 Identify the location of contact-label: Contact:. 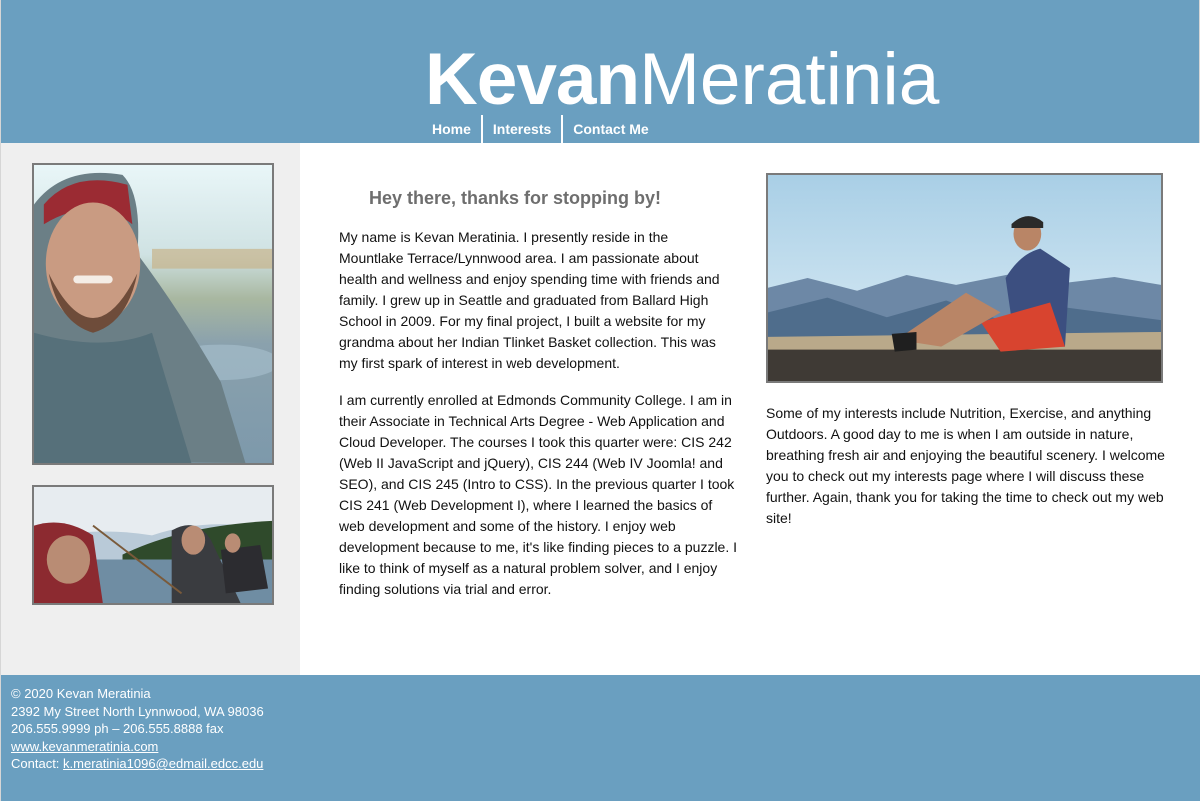
(35, 763).